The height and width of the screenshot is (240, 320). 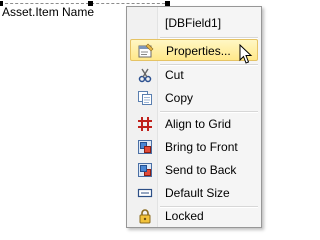 What do you see at coordinates (193, 23) in the screenshot?
I see `menu-header-dbfield: [DBField1]` at bounding box center [193, 23].